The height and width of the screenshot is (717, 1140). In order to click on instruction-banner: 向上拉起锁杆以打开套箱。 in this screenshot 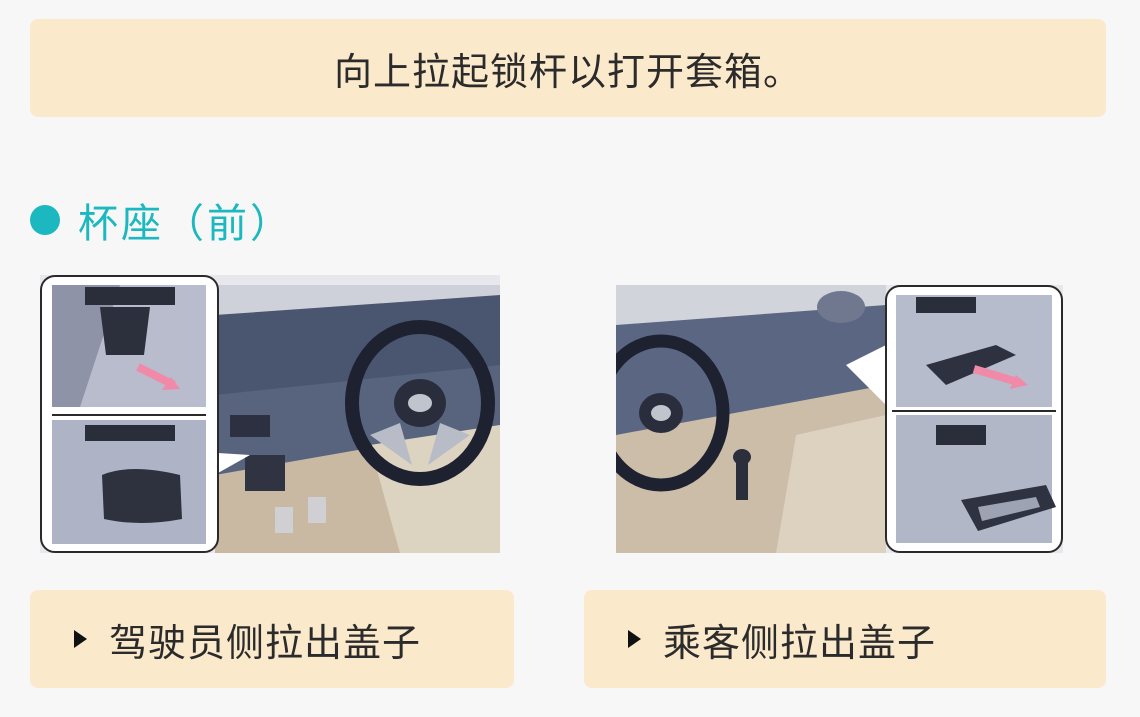, I will do `click(568, 68)`.